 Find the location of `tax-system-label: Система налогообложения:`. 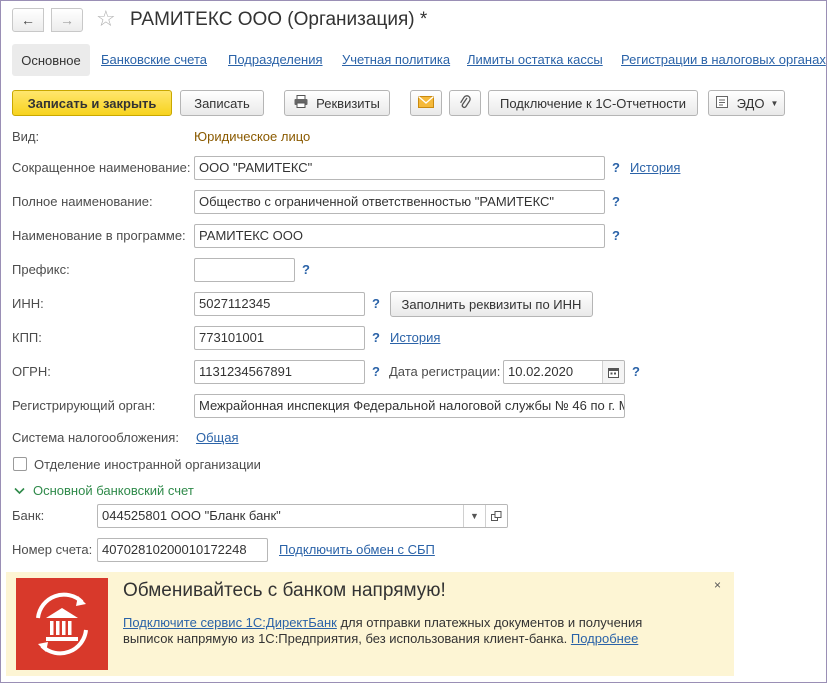

tax-system-label: Система налогообложения: is located at coordinates (95, 437).